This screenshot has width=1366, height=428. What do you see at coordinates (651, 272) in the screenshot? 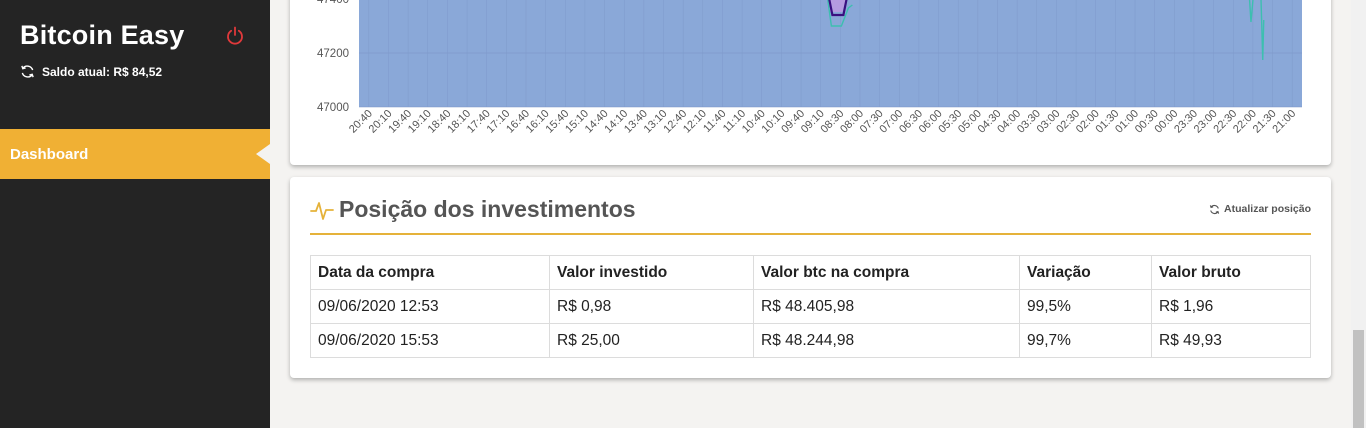
I see `column-header: Valor investido` at bounding box center [651, 272].